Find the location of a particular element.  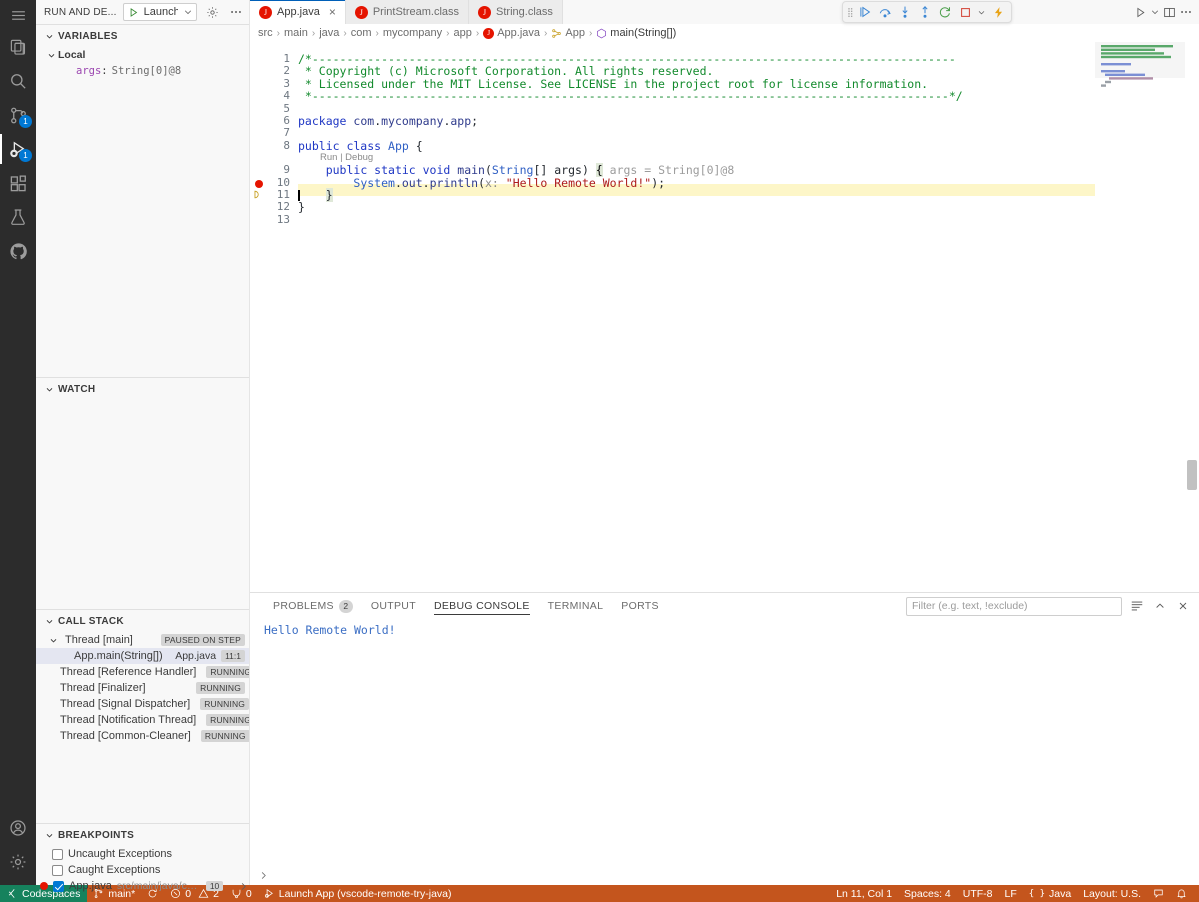

line-number: 13 is located at coordinates (283, 219).